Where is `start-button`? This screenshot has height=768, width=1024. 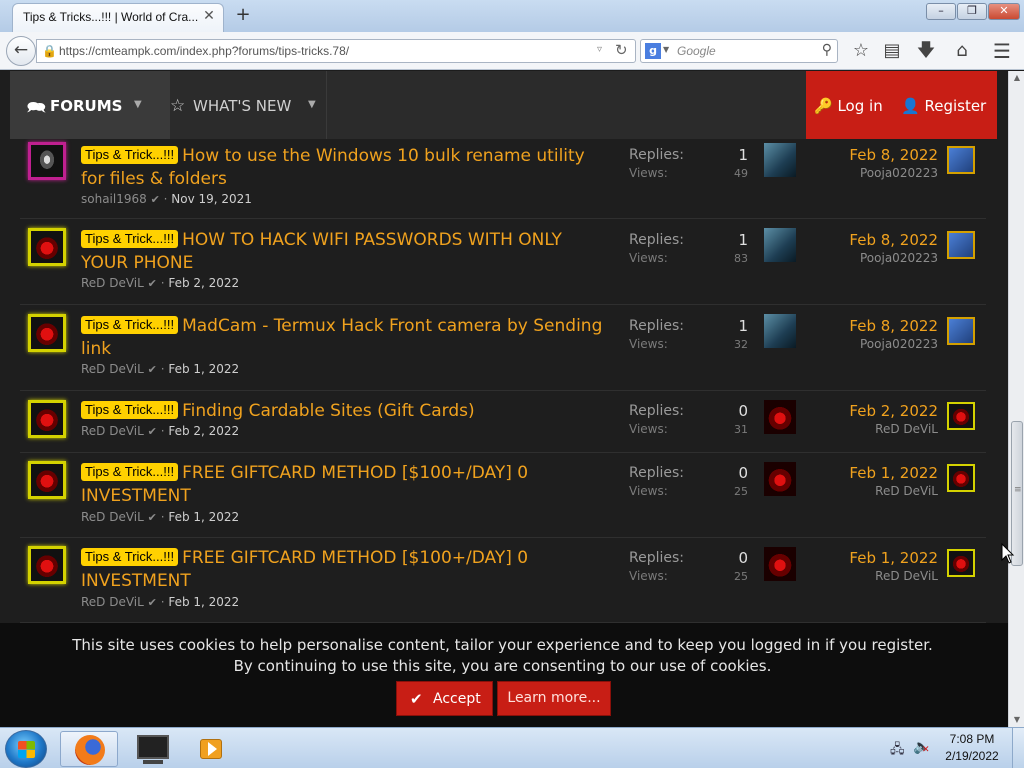
start-button is located at coordinates (26, 749).